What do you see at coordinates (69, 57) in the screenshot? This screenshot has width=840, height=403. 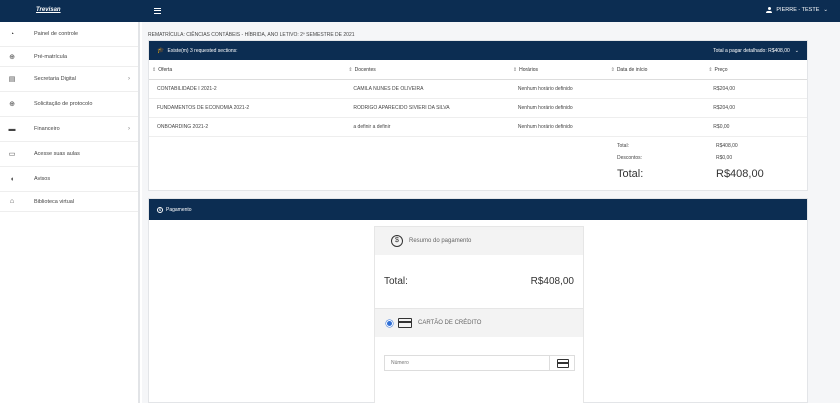 I see `sidebar-item-pre-matricula: ⊕ Pré-matrícula` at bounding box center [69, 57].